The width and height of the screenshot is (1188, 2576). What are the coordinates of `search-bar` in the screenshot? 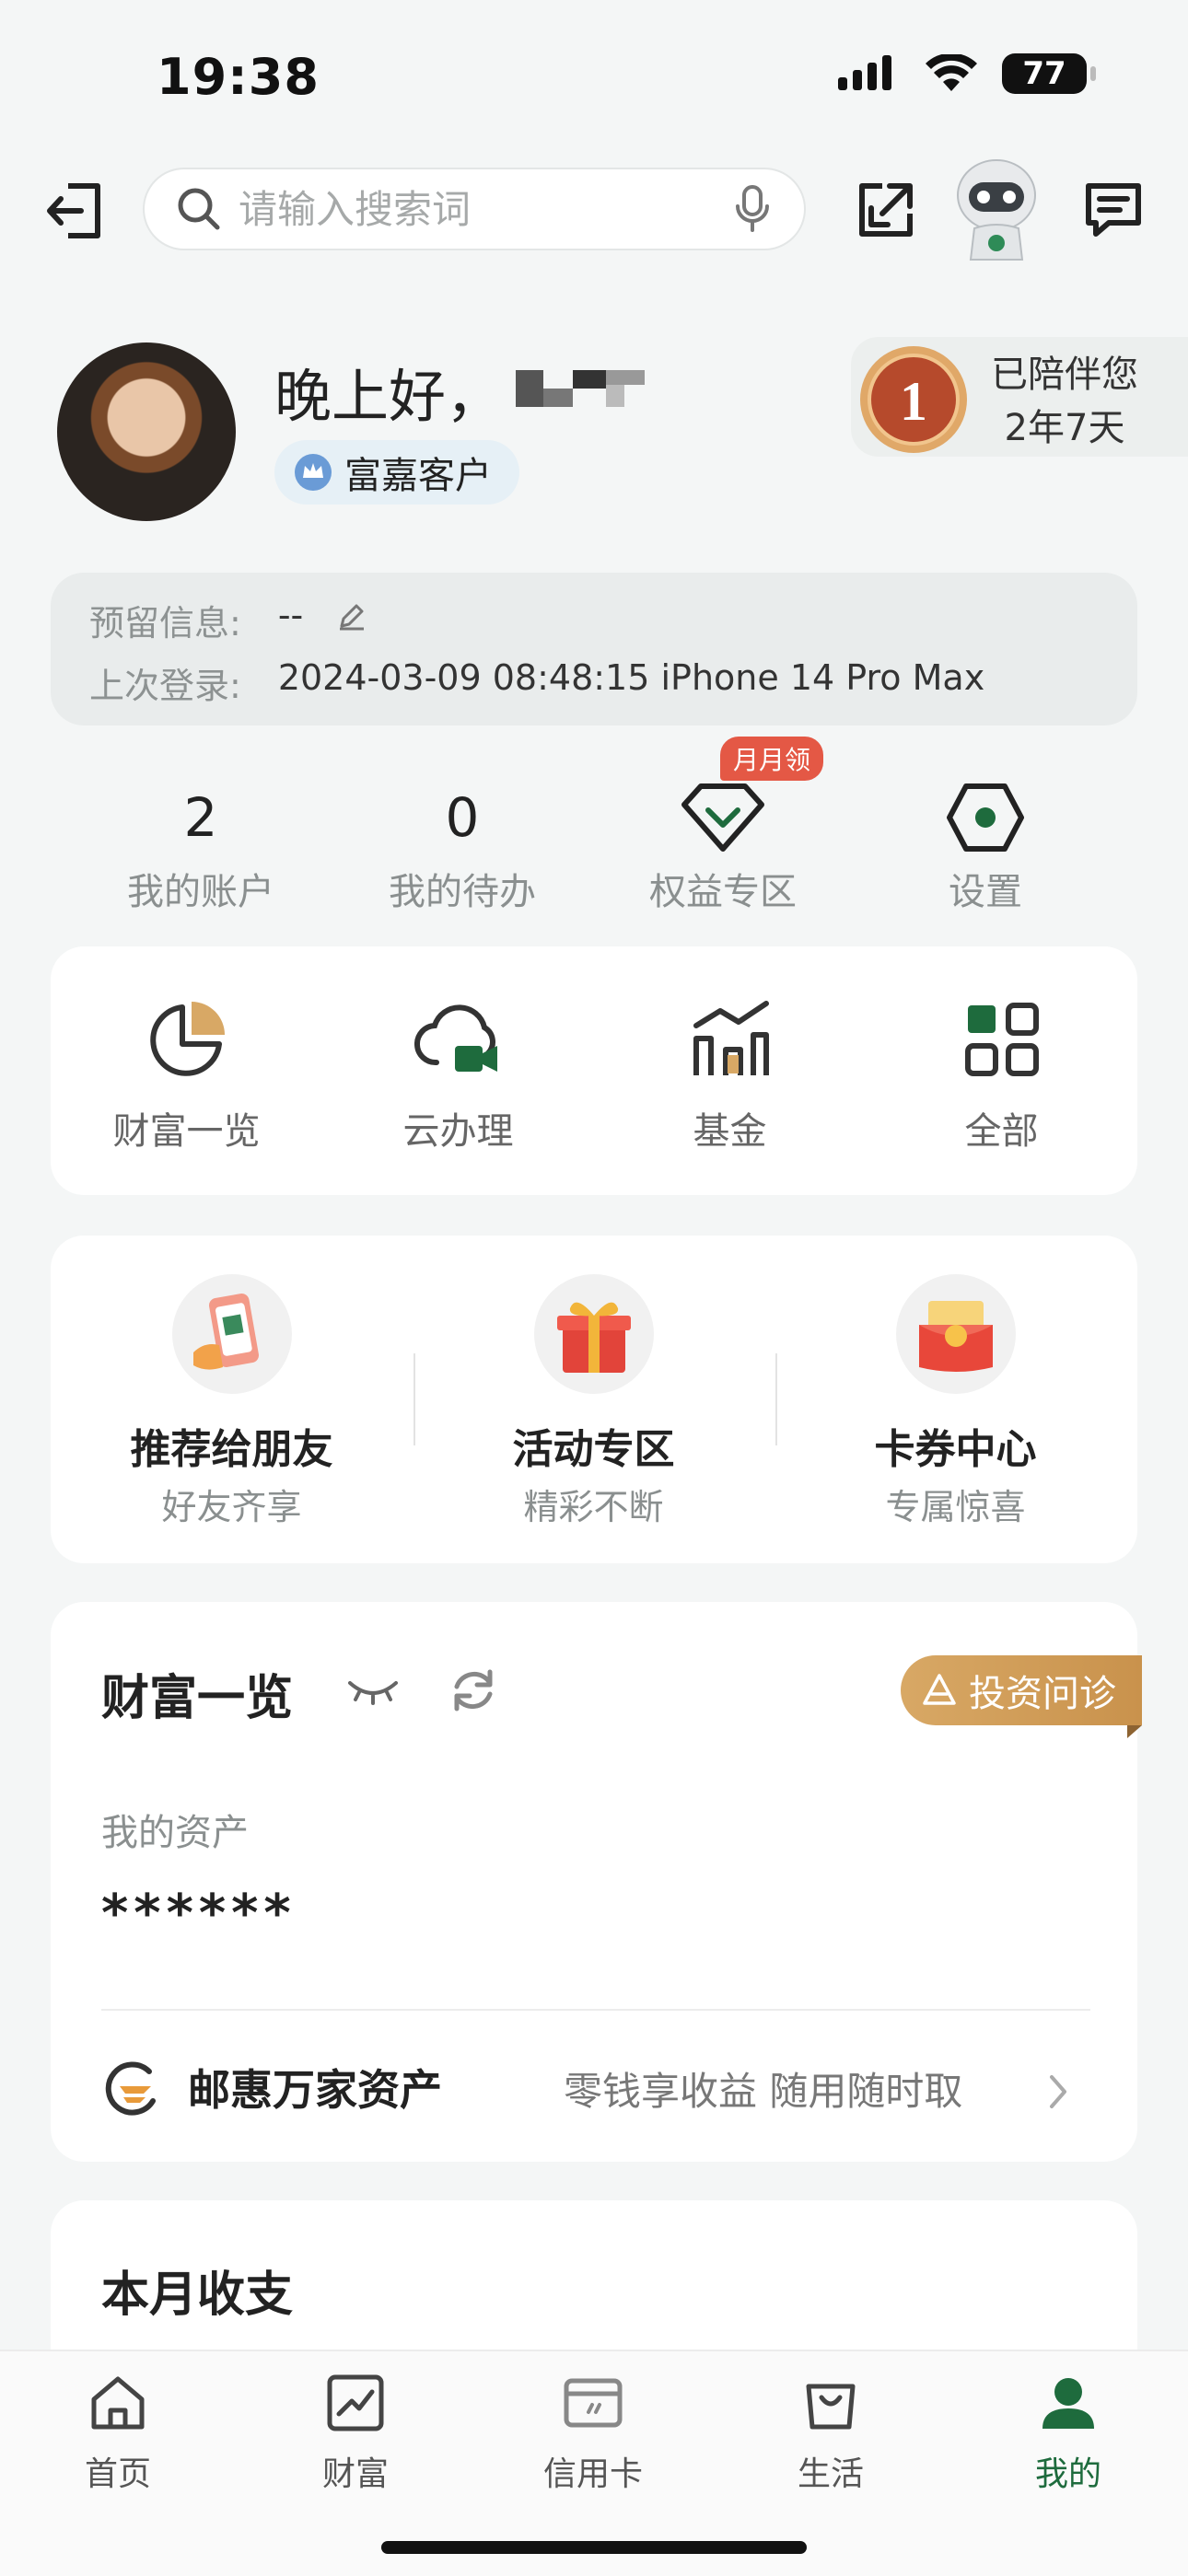 It's located at (474, 209).